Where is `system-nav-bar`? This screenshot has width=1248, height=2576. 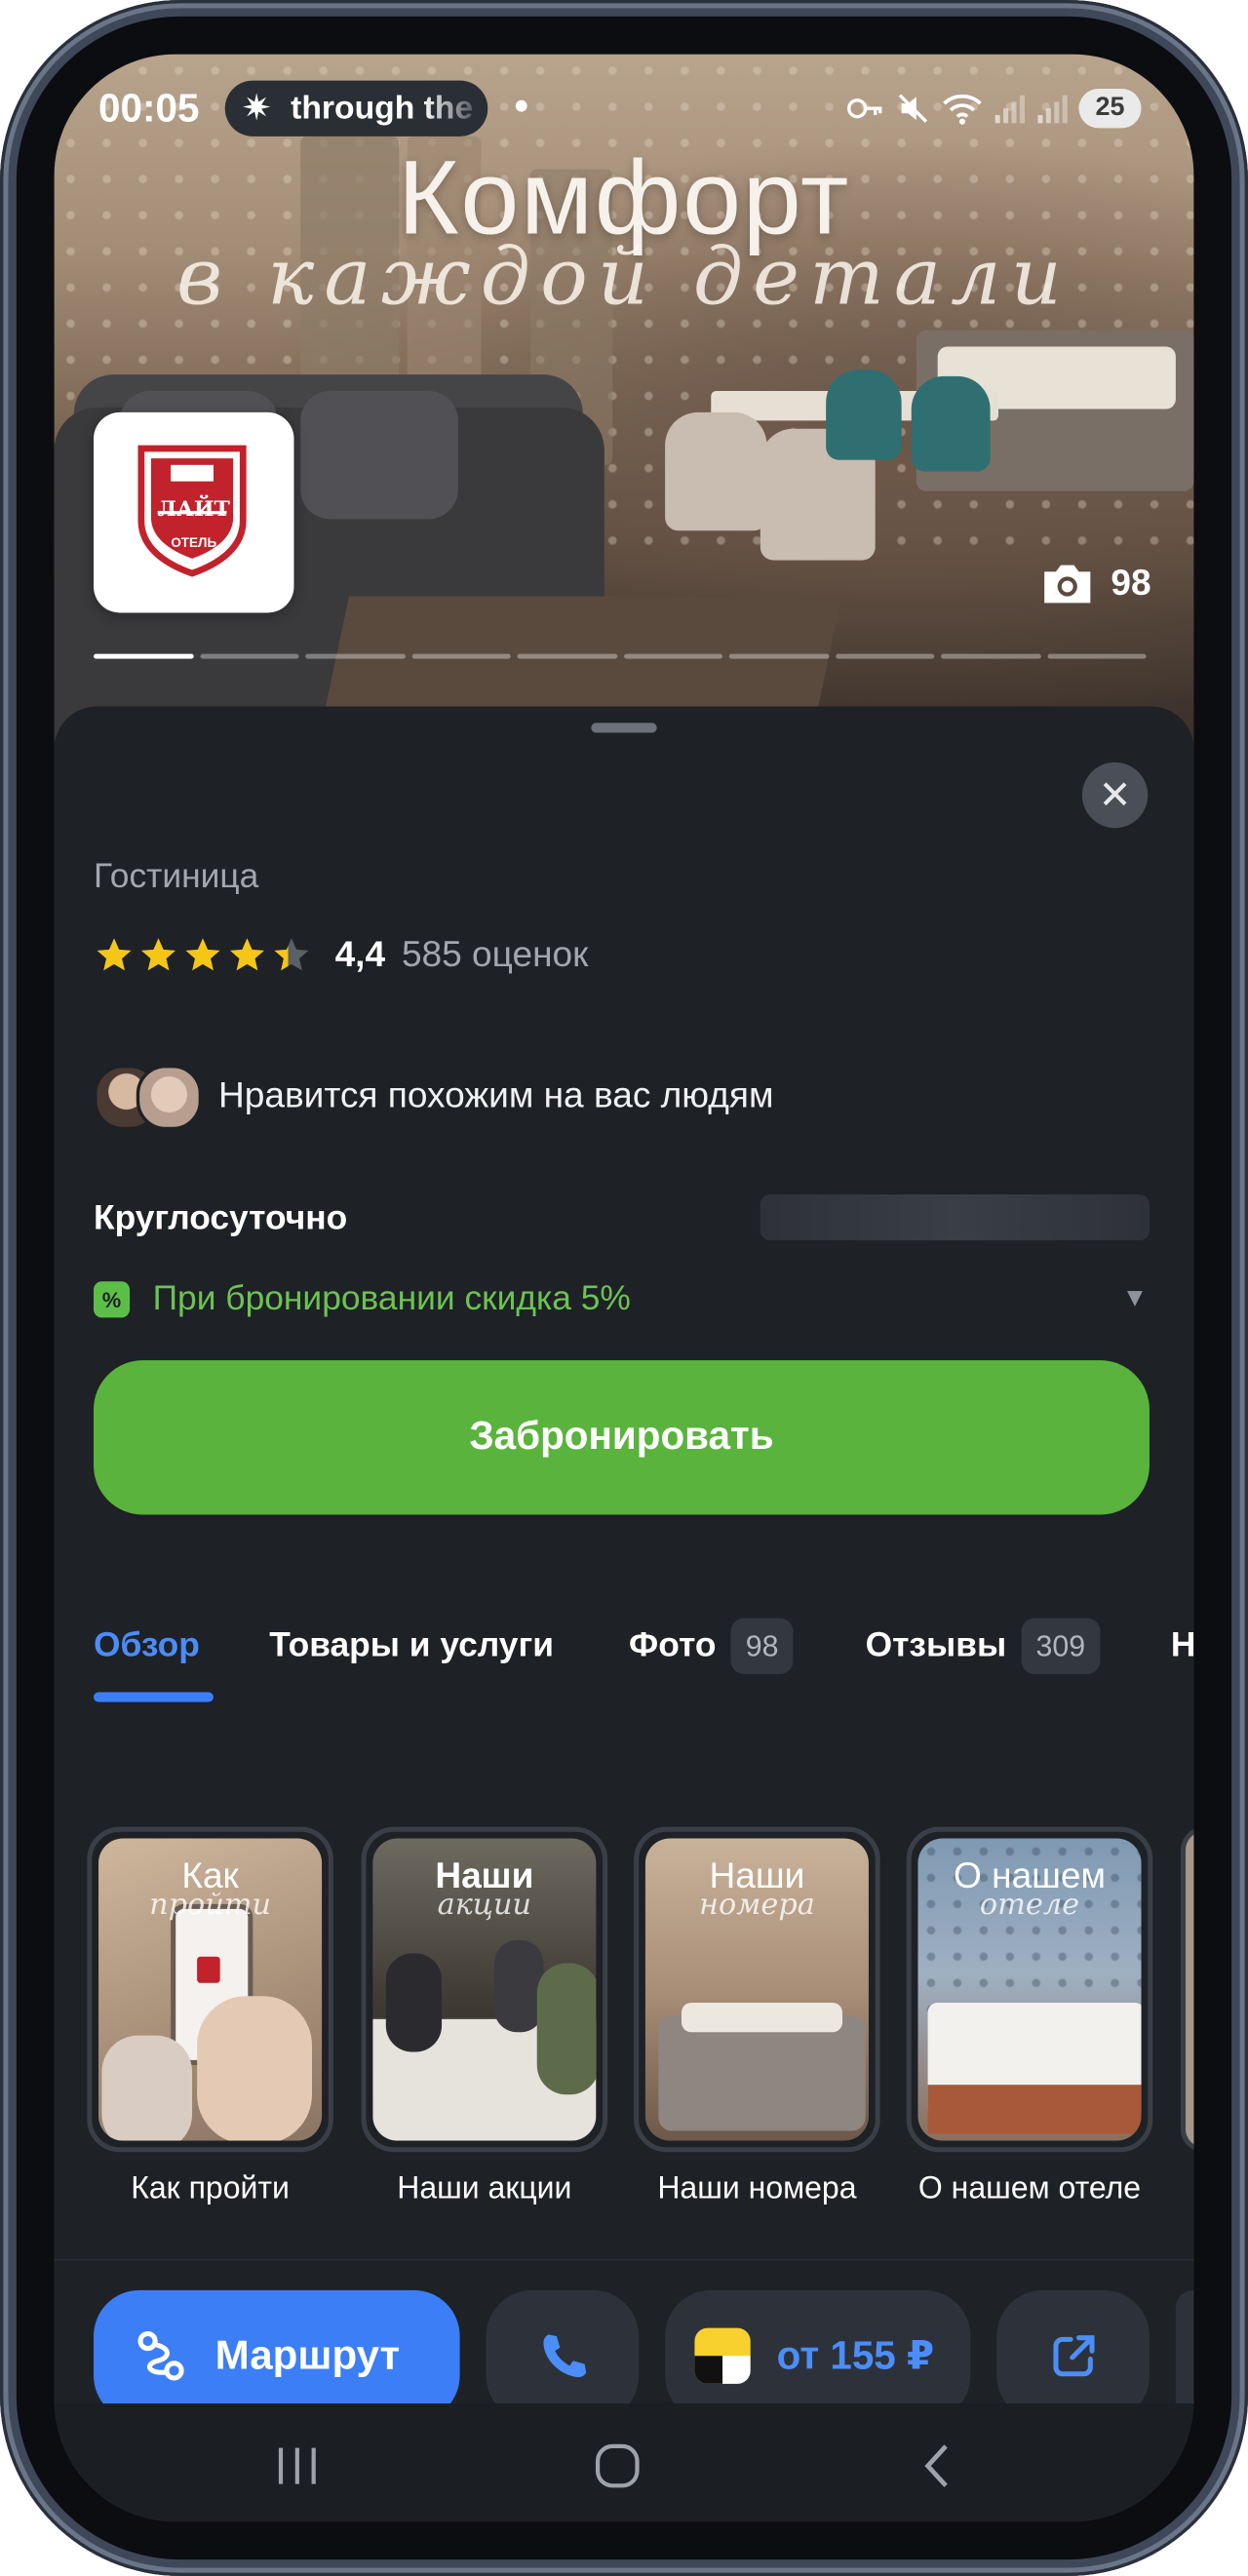 system-nav-bar is located at coordinates (624, 2462).